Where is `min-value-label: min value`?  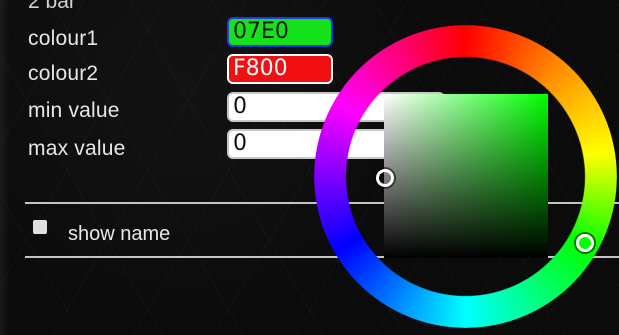
min-value-label: min value is located at coordinates (74, 110).